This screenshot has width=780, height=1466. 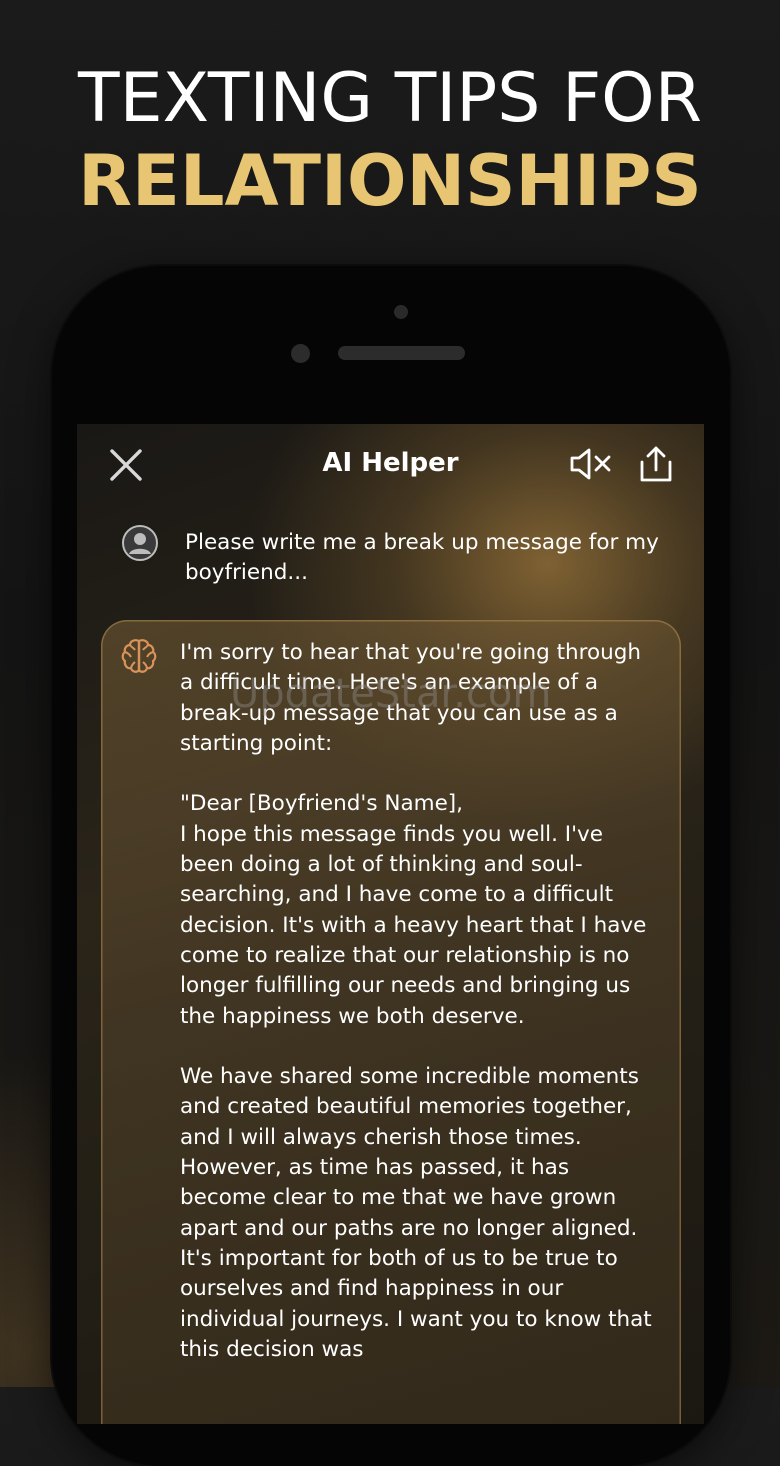 I want to click on ai-salutation: "Dear [Boyfriend's Name],, so click(x=322, y=804).